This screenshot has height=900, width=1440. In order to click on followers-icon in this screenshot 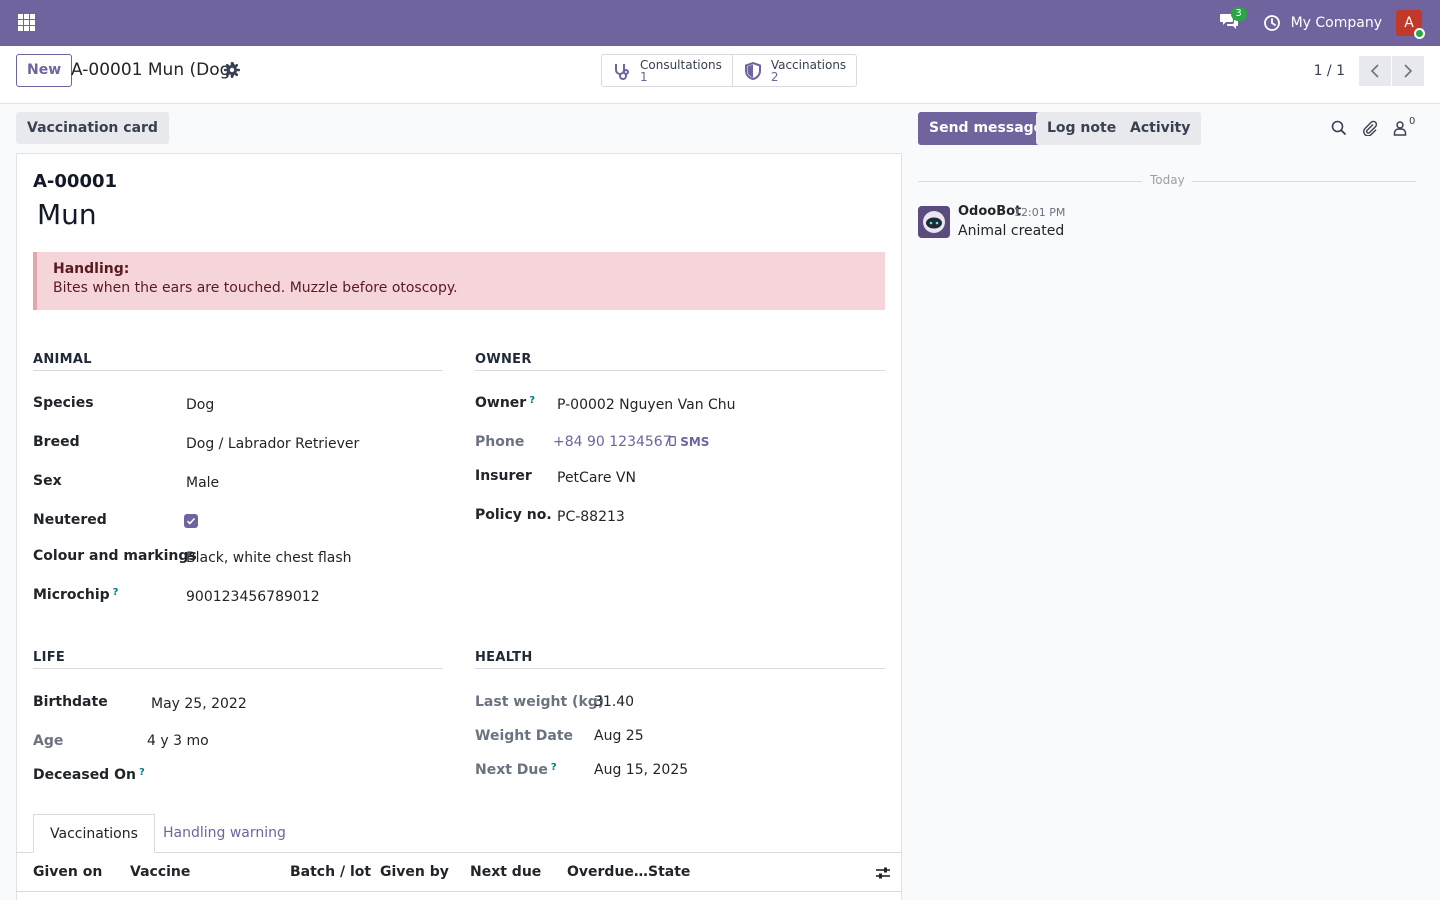, I will do `click(1400, 128)`.